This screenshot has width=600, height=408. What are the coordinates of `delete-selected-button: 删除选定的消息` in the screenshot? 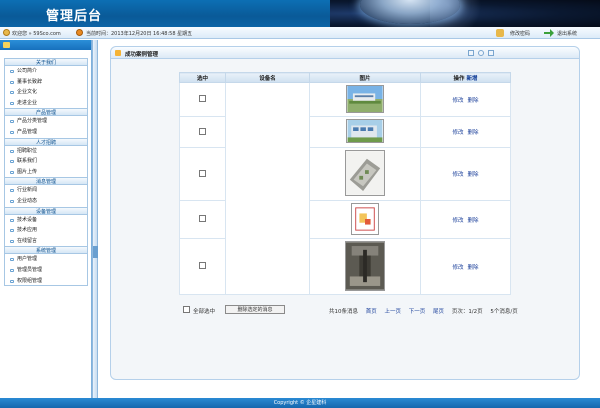 It's located at (255, 309).